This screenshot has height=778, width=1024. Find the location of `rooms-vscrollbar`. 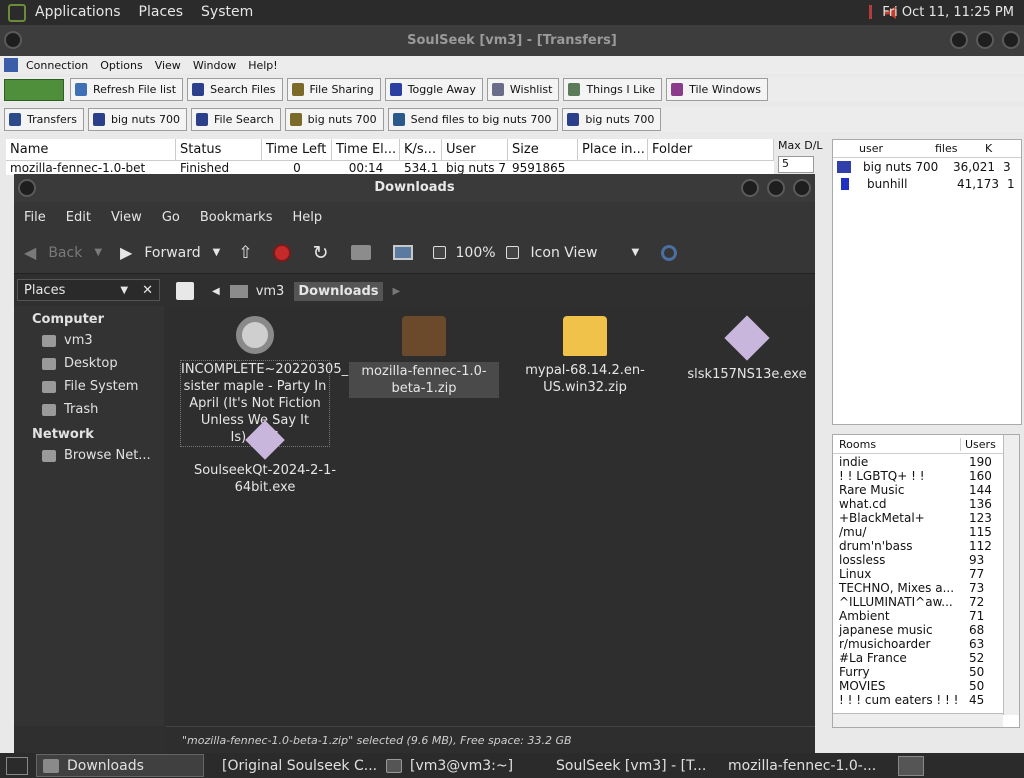

rooms-vscrollbar is located at coordinates (1011, 575).